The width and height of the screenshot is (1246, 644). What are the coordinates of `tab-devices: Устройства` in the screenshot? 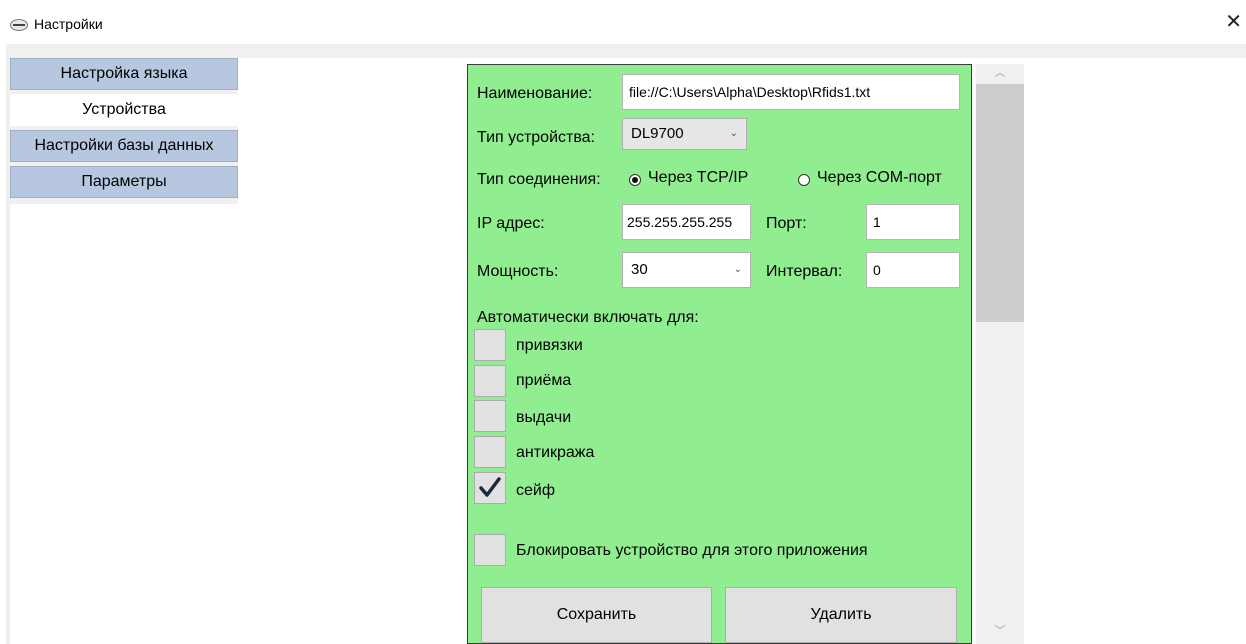 It's located at (124, 110).